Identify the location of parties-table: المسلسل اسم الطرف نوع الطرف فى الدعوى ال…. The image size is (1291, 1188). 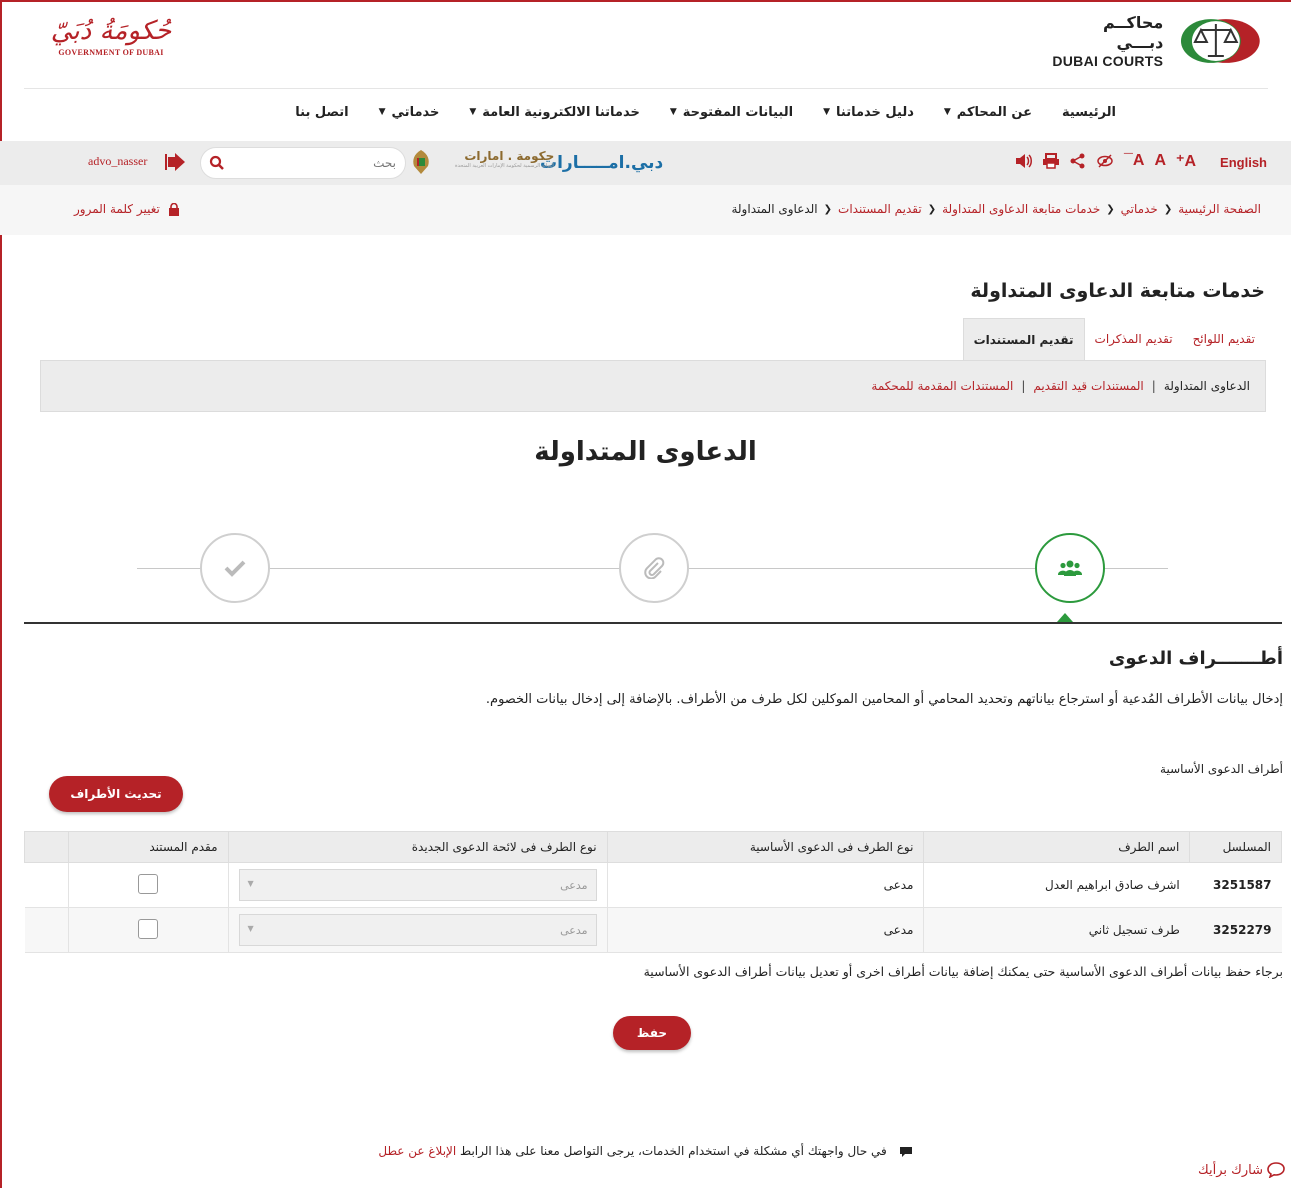
(653, 892).